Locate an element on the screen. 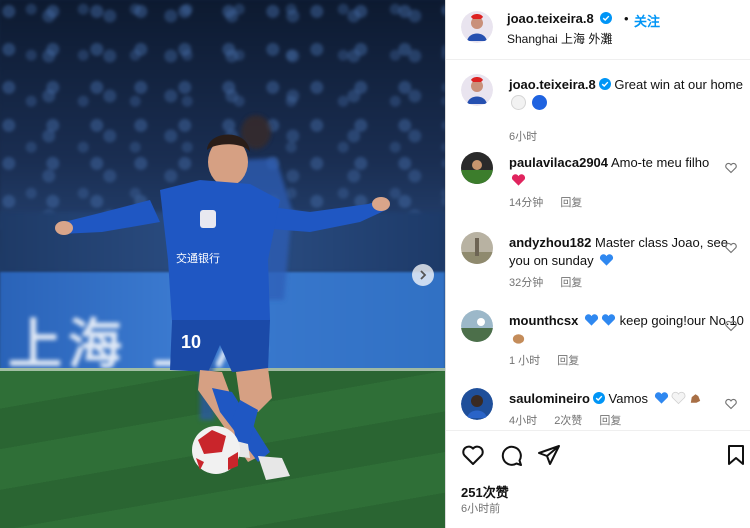 This screenshot has width=750, height=528. clapping-hands-emoji is located at coordinates (518, 339).